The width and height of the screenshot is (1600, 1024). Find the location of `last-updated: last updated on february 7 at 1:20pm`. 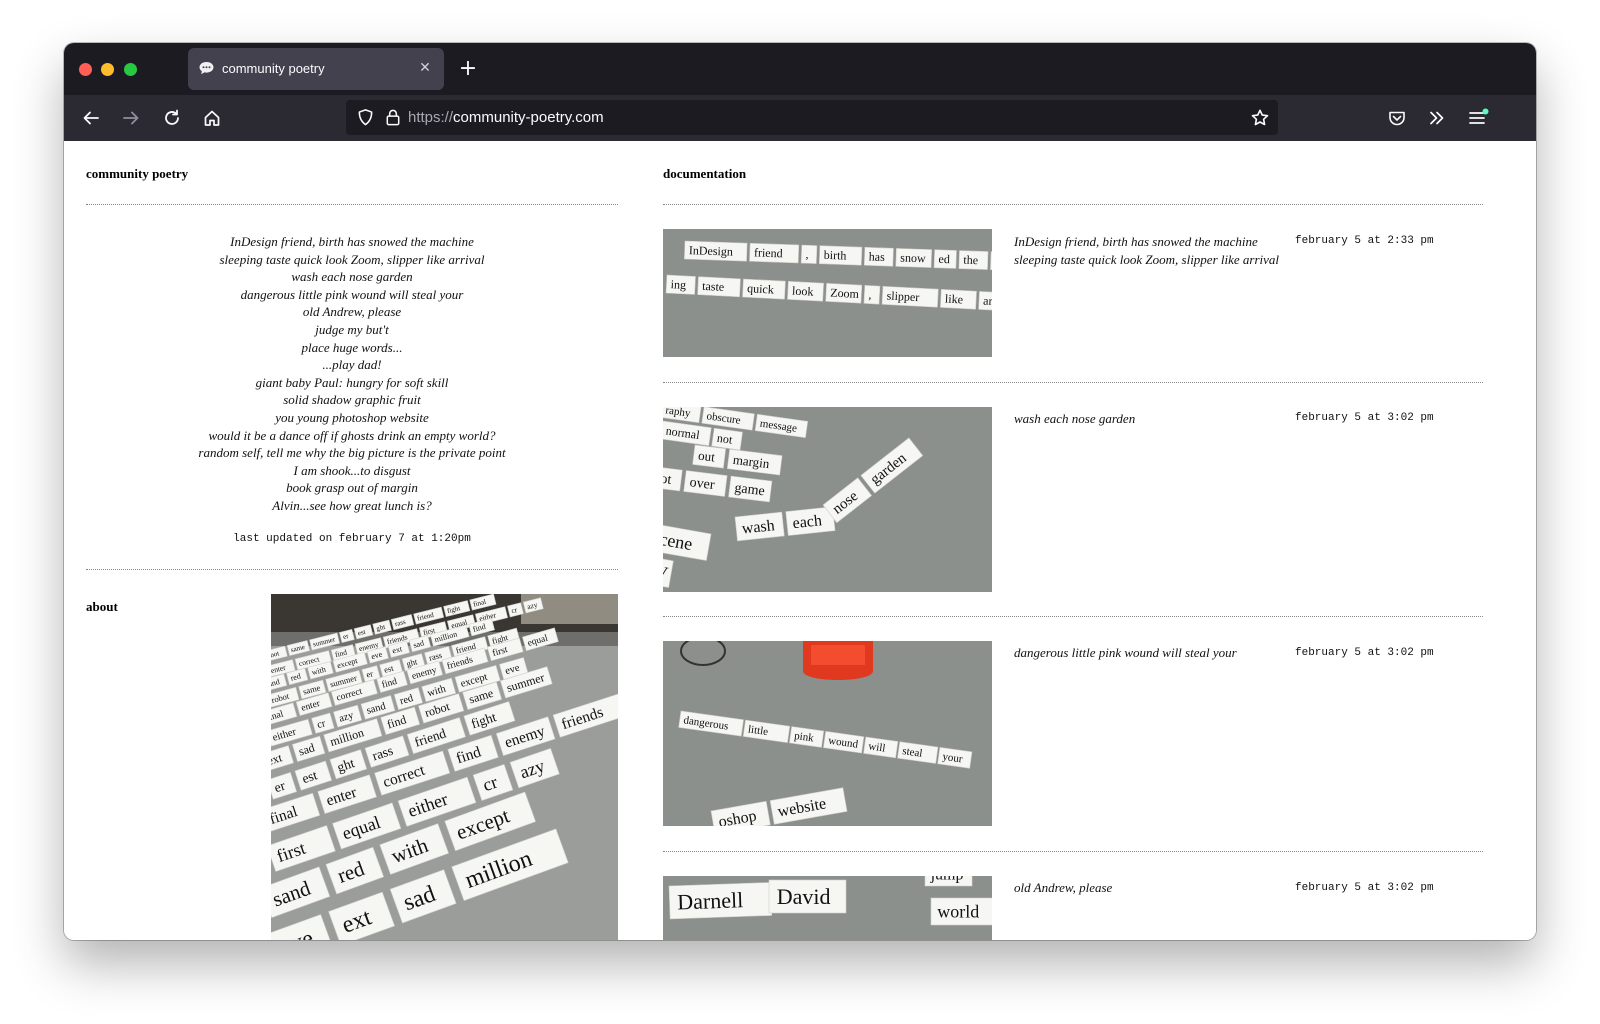

last-updated: last updated on february 7 at 1:20pm is located at coordinates (352, 539).